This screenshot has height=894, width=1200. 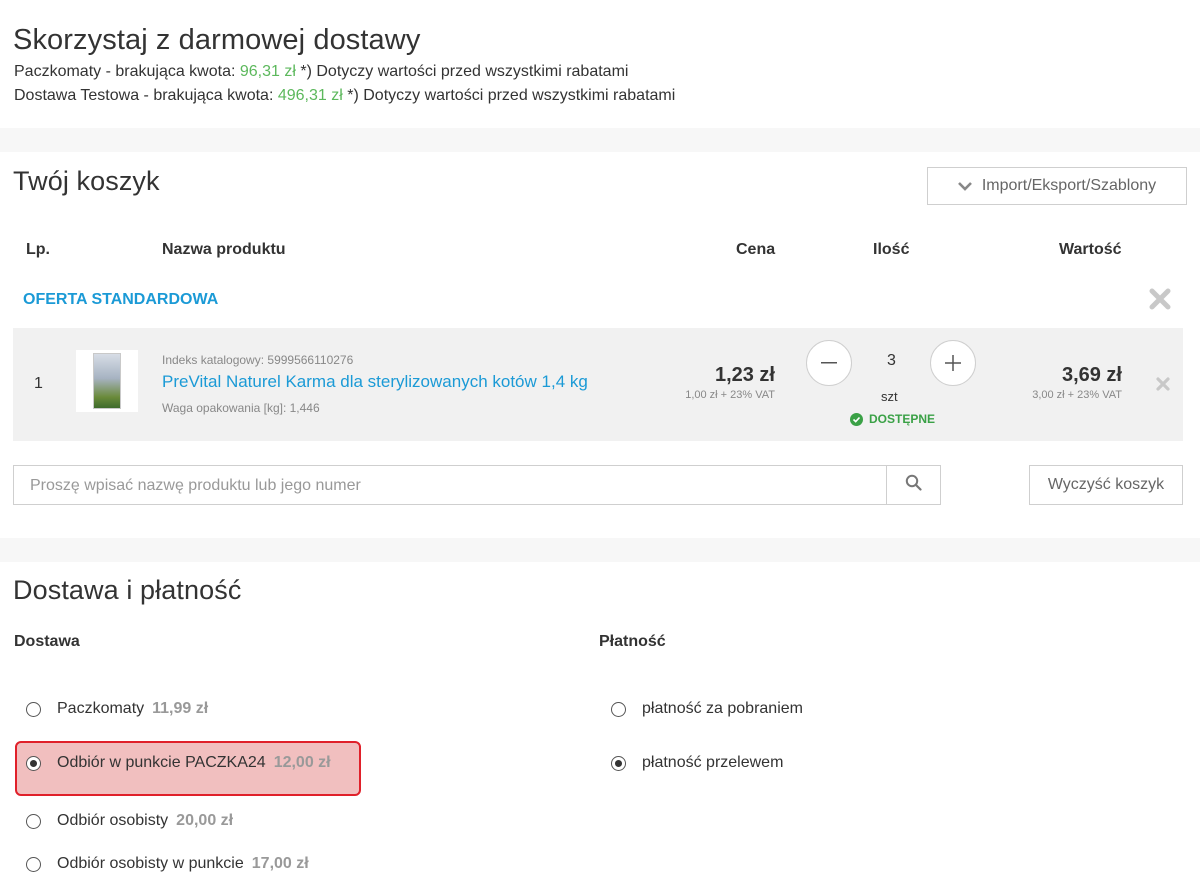 What do you see at coordinates (1090, 249) in the screenshot?
I see `column-value: Wartość` at bounding box center [1090, 249].